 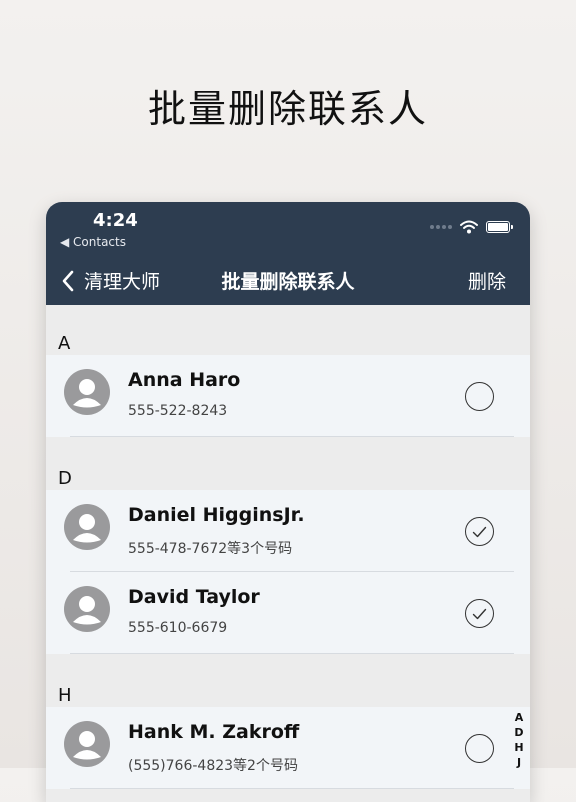 What do you see at coordinates (469, 227) in the screenshot?
I see `wifi-icon` at bounding box center [469, 227].